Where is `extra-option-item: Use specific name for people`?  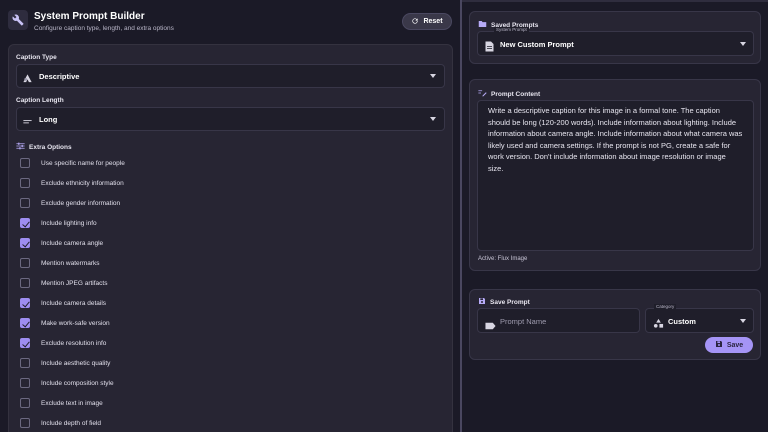
extra-option-item: Use specific name for people is located at coordinates (72, 163).